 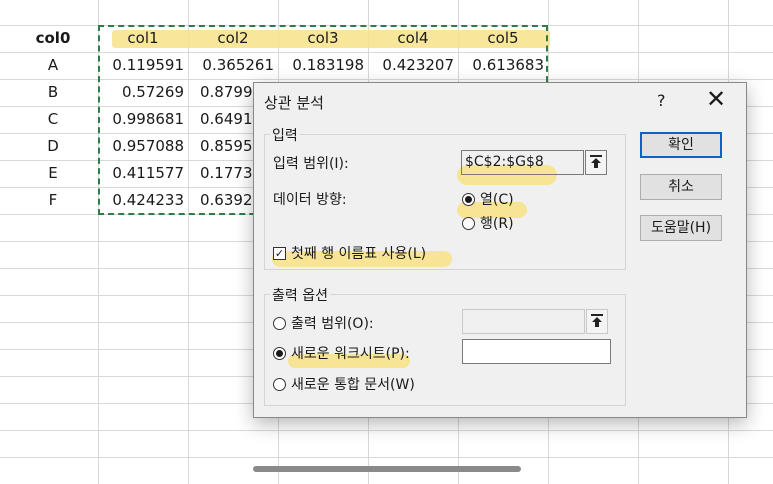 What do you see at coordinates (716, 99) in the screenshot?
I see `close-icon: ✕` at bounding box center [716, 99].